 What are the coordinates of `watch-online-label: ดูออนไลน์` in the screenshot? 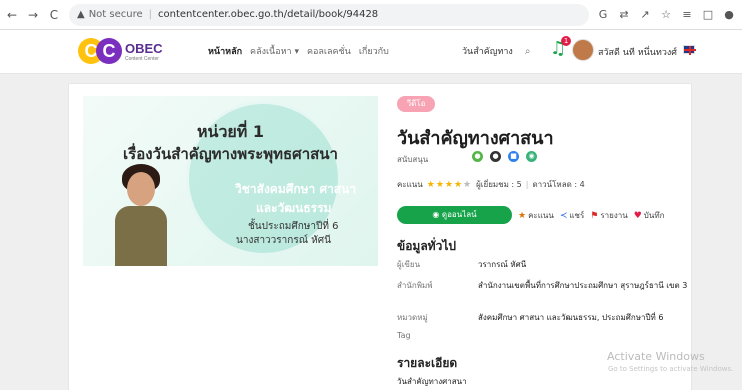 It's located at (459, 214).